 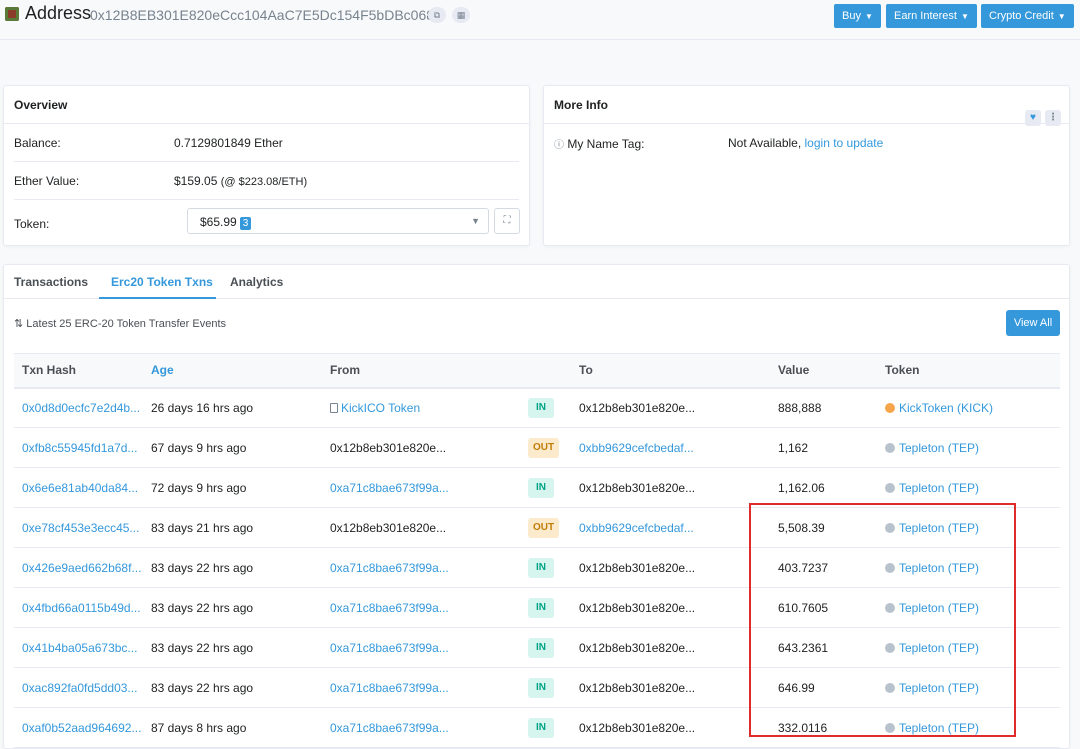 I want to click on balance-row: Balance: 0.7129801849 Ether, so click(x=266, y=143).